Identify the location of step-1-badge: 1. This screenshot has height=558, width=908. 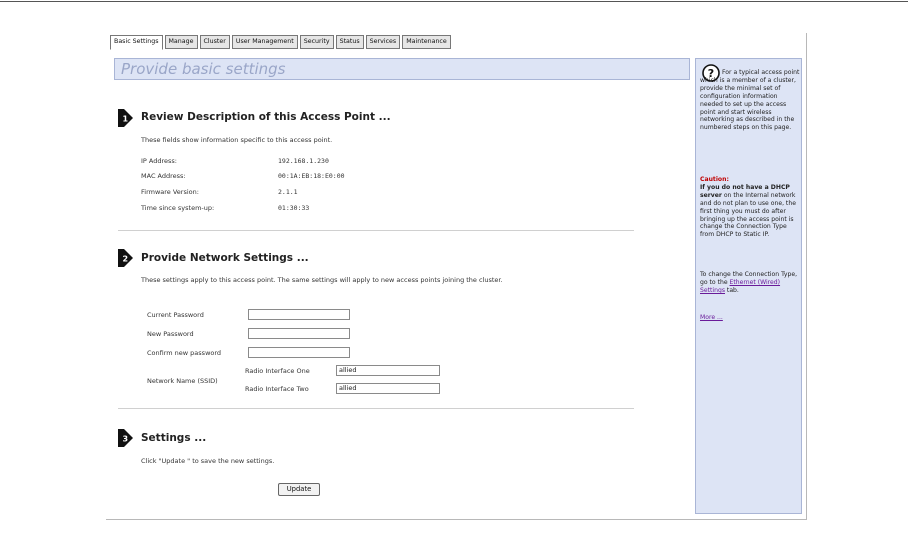
(125, 118).